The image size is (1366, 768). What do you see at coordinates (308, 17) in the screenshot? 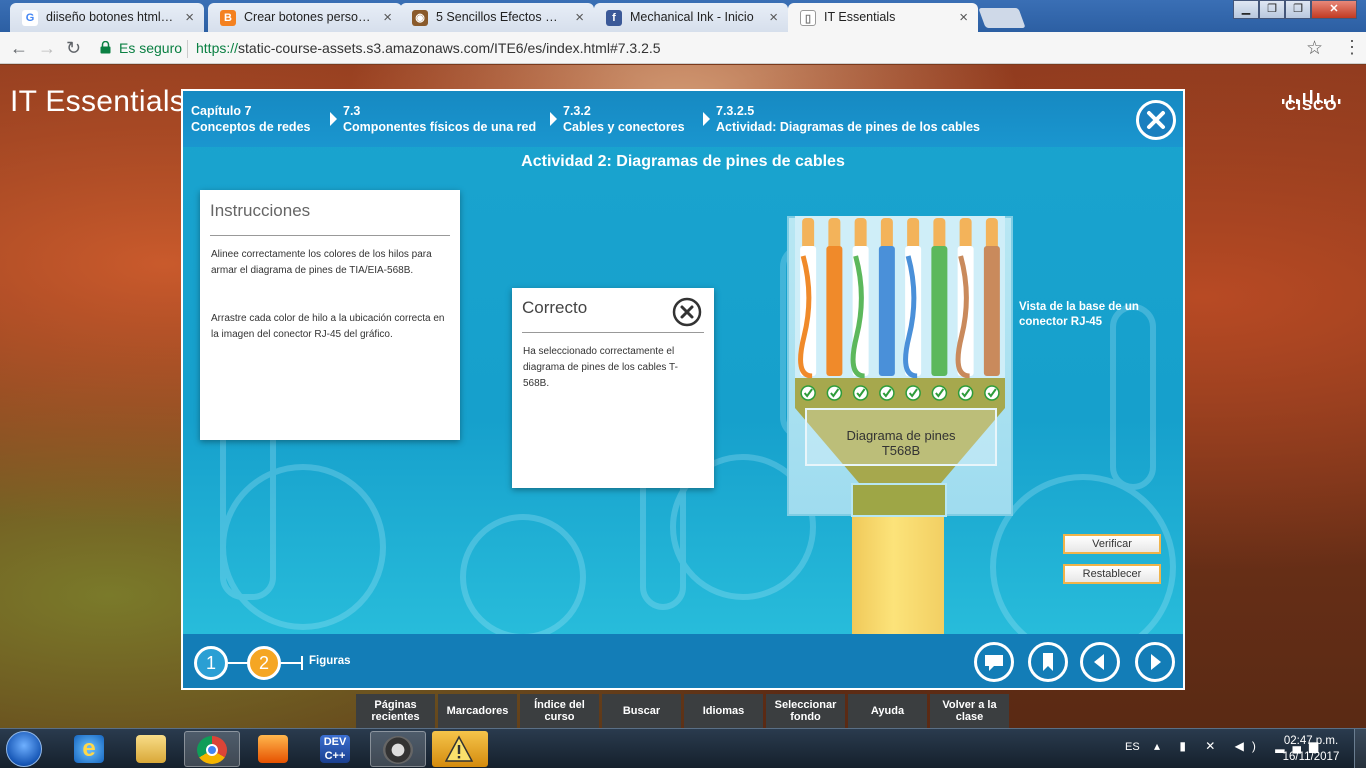
I see `tab-label: Crear botones personaliz` at bounding box center [308, 17].